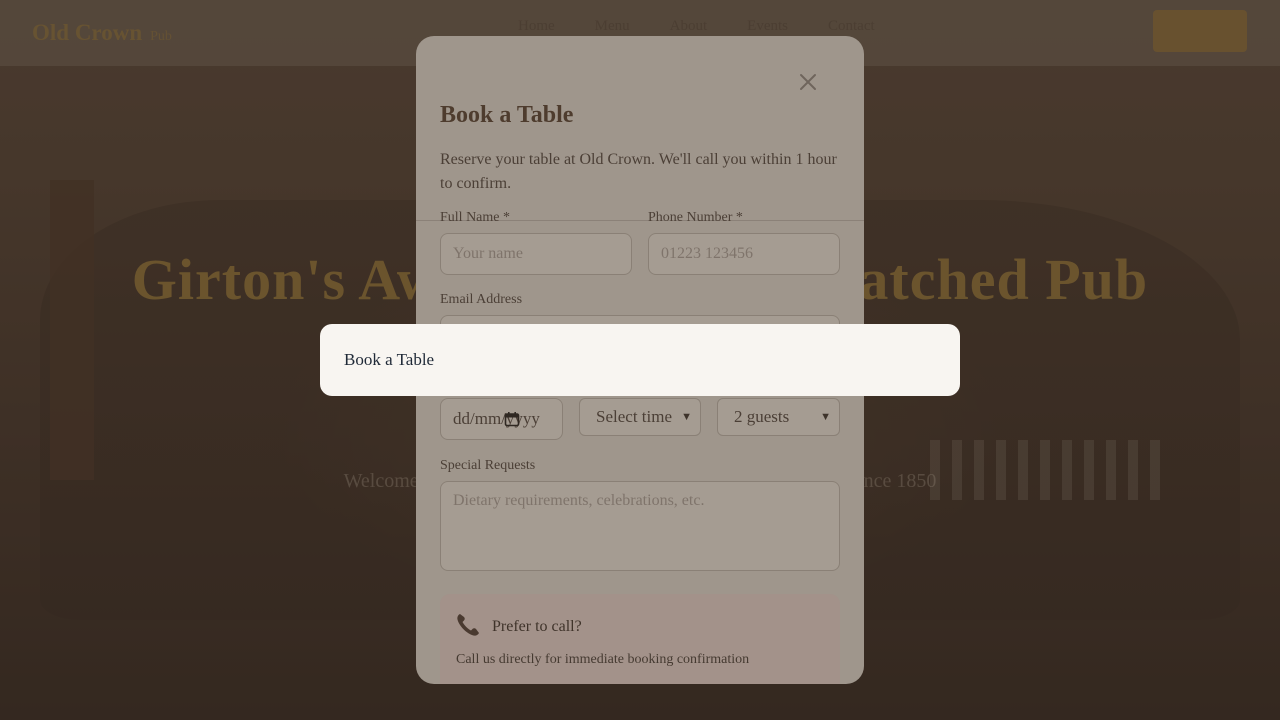 The width and height of the screenshot is (1280, 720). I want to click on full-name-input: Your name, so click(536, 254).